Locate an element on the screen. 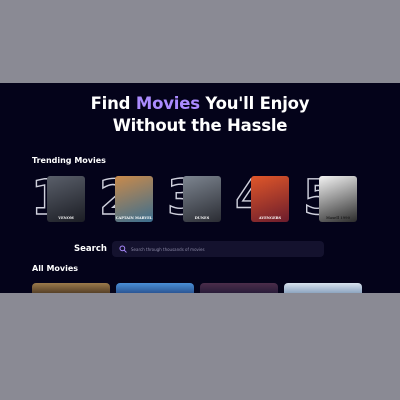  trending-poster: CAPTAIN MARVEL is located at coordinates (134, 199).